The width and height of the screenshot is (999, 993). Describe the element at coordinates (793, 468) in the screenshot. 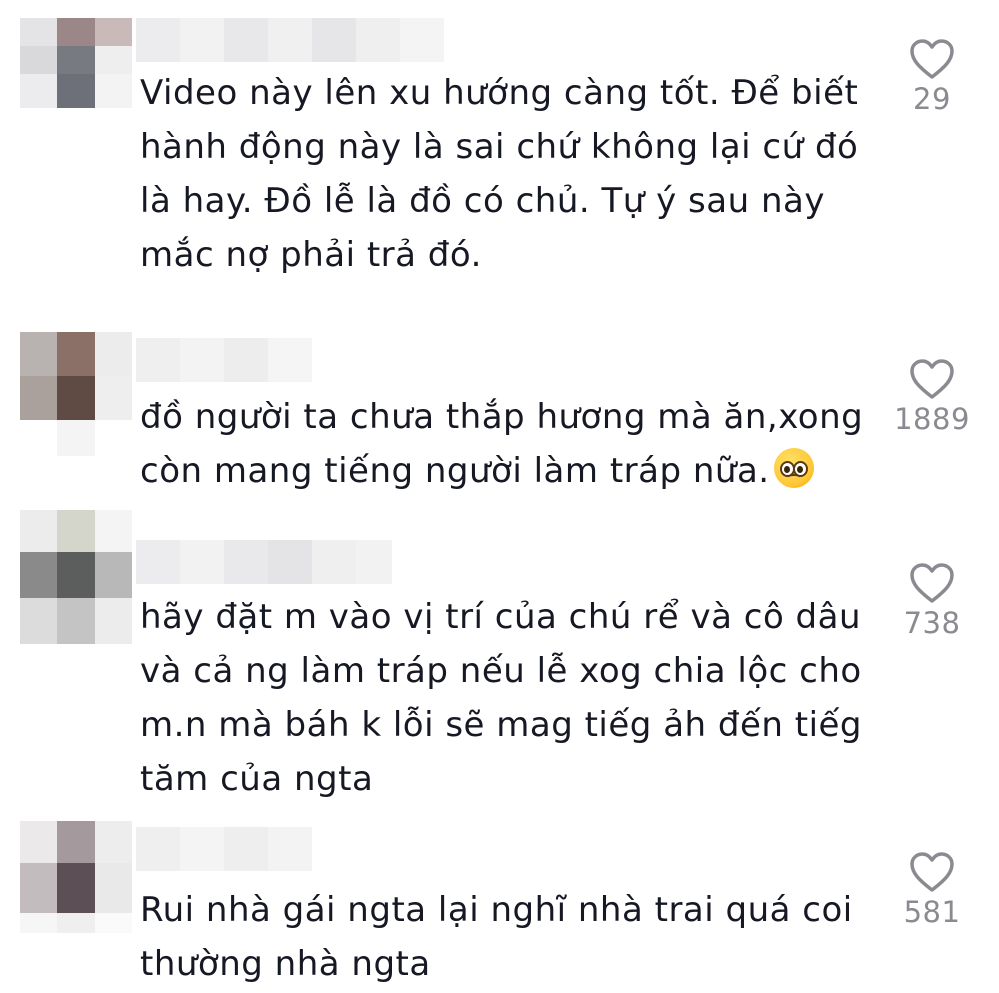

I see `pleading-face-emoji` at that location.